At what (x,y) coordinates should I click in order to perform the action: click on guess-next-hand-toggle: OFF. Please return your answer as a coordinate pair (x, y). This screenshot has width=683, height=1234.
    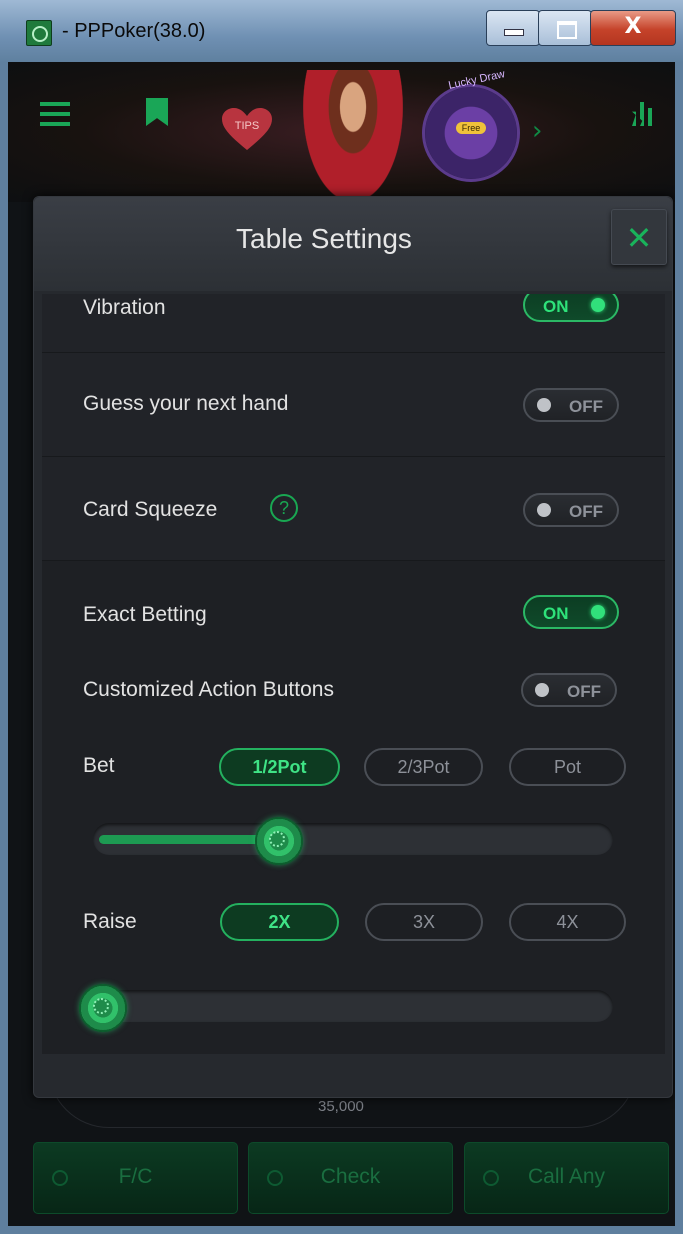
    Looking at the image, I should click on (571, 405).